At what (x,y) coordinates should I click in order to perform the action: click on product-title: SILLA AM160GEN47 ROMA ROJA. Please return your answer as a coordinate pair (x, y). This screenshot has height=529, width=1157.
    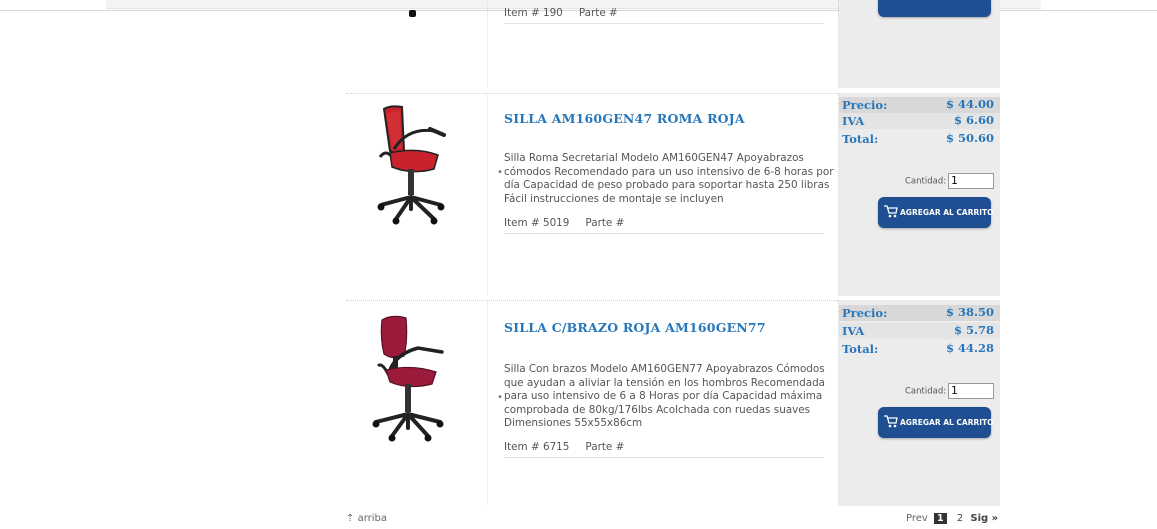
    Looking at the image, I should click on (624, 118).